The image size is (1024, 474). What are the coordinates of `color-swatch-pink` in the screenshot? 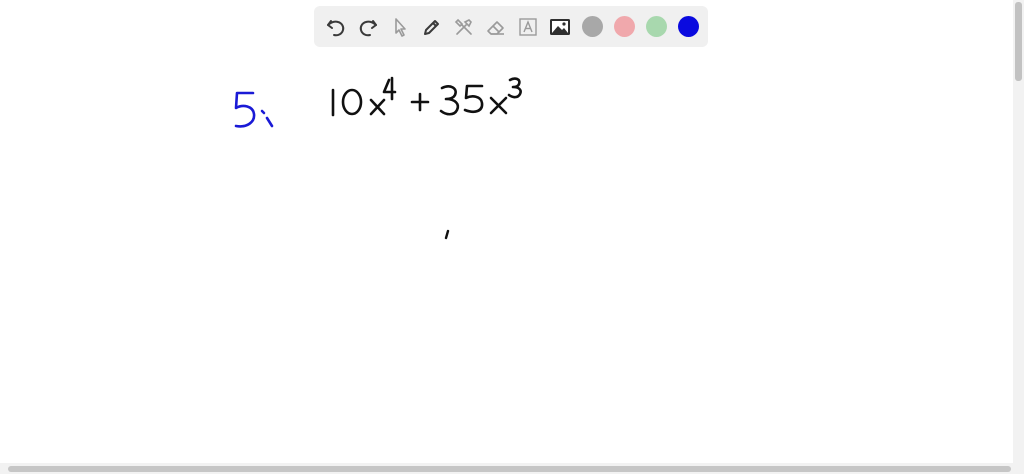 It's located at (624, 27).